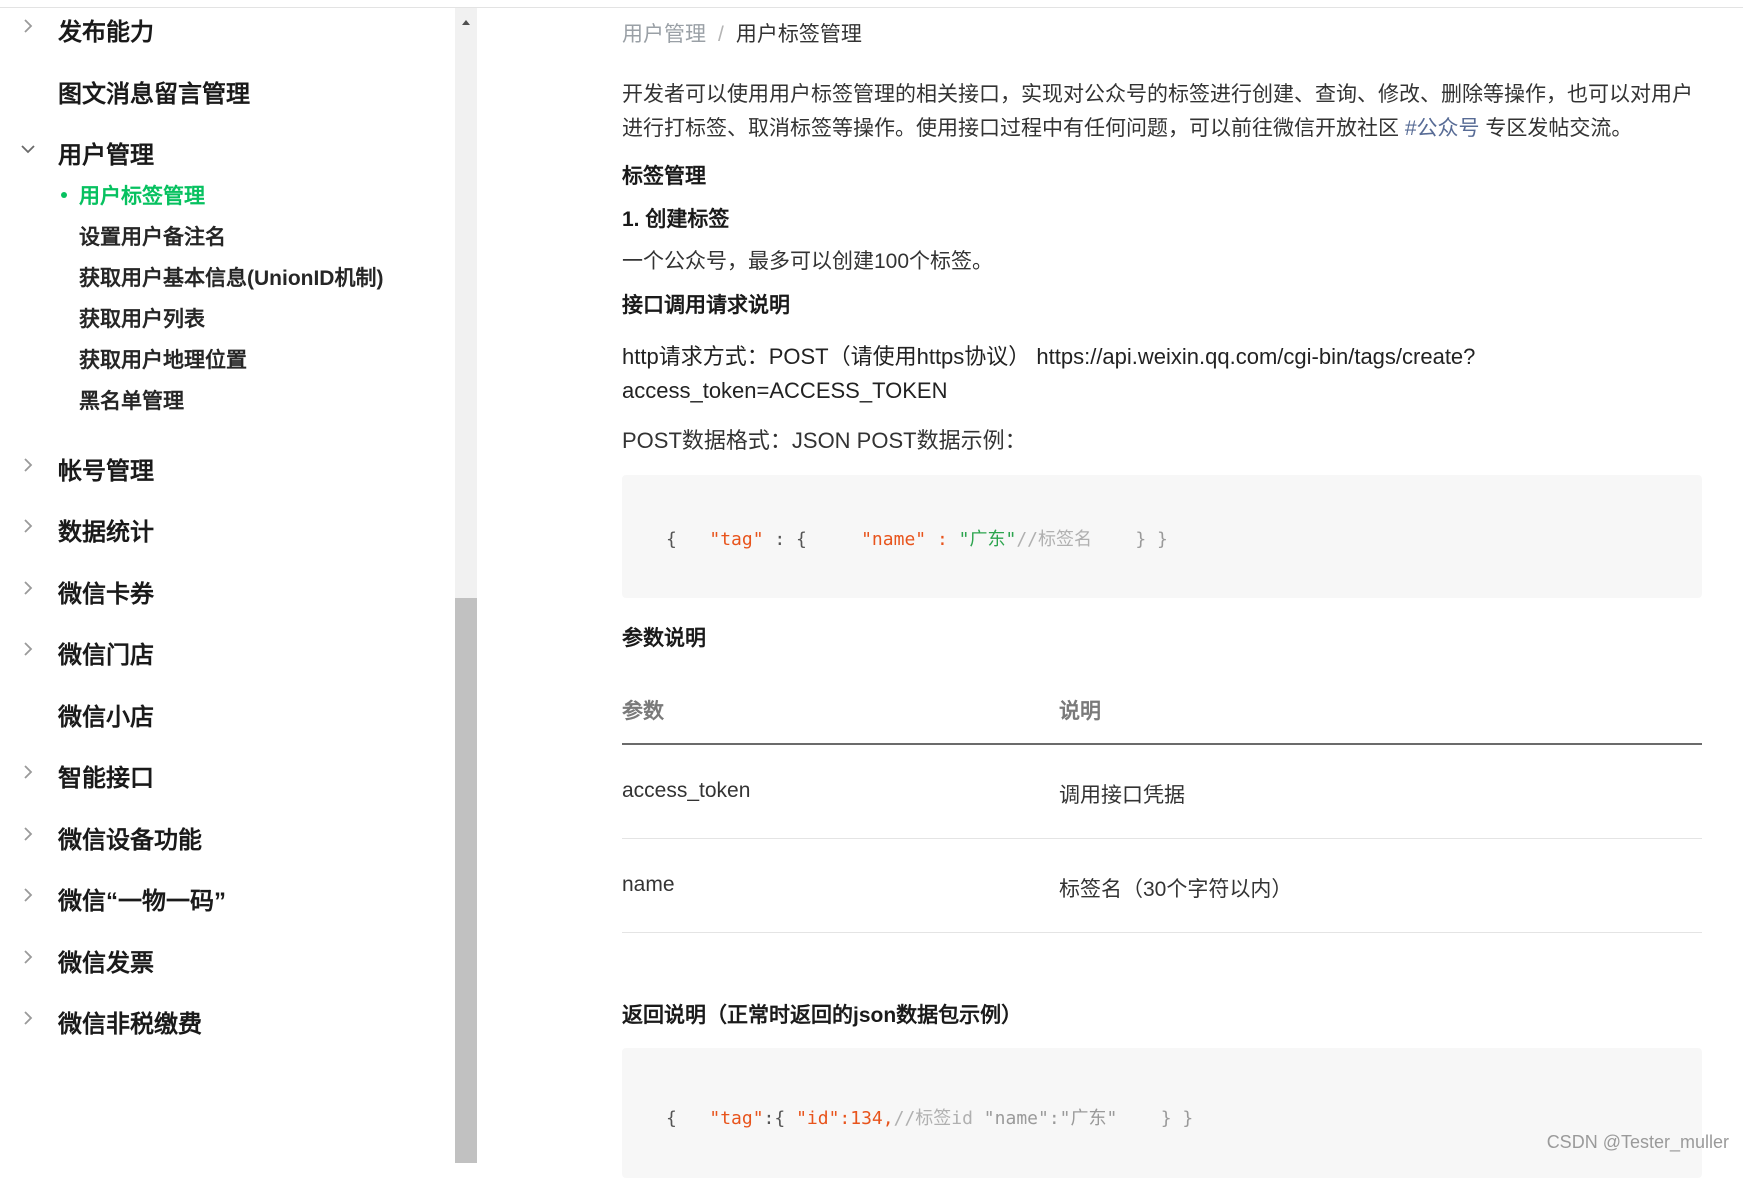  I want to click on sidebar-subitem-user-list: 获取用户列表, so click(227, 316).